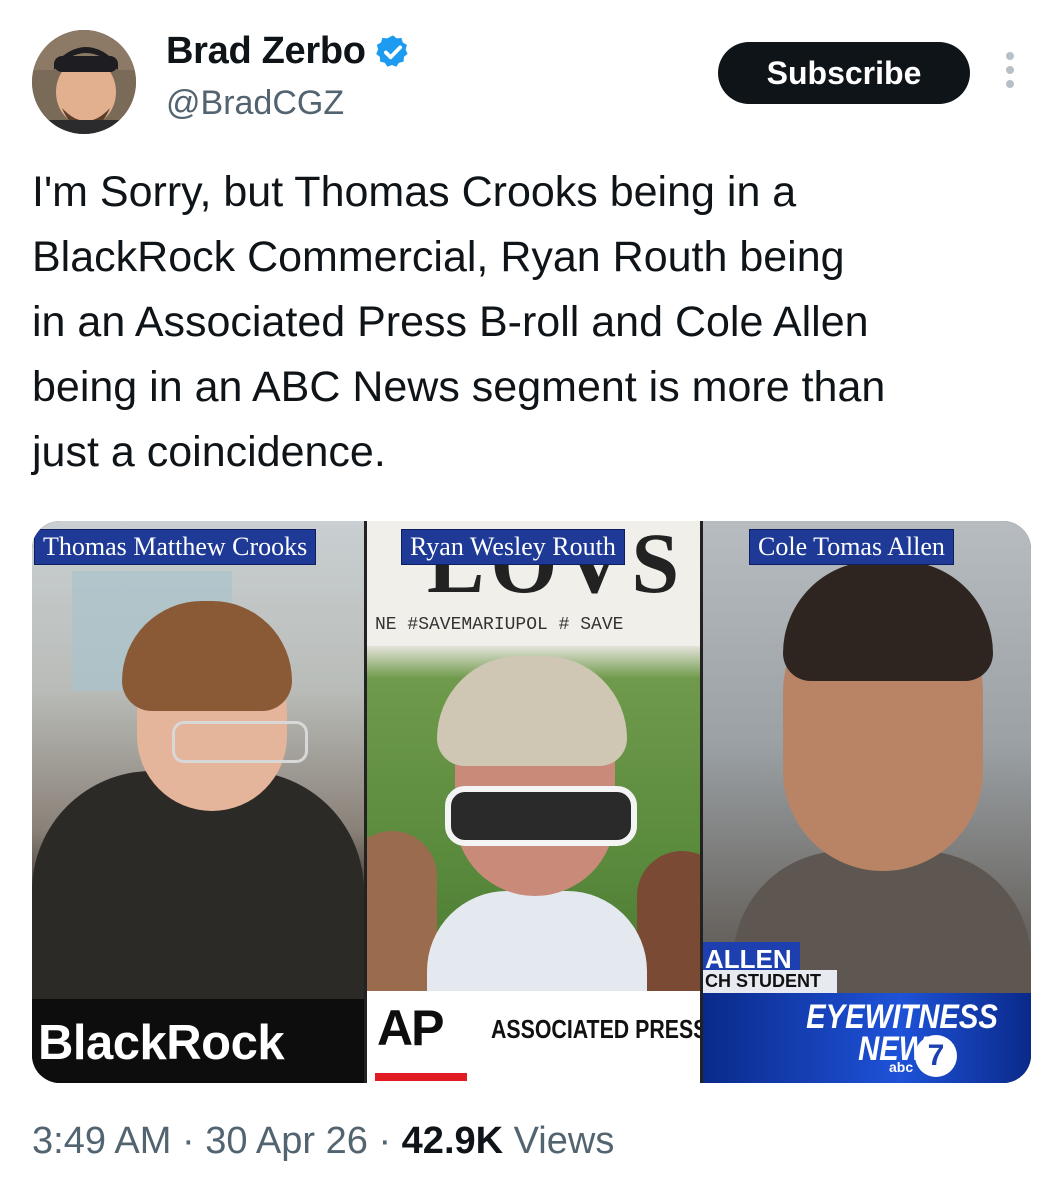 The height and width of the screenshot is (1200, 1062). I want to click on avatar-image, so click(84, 82).